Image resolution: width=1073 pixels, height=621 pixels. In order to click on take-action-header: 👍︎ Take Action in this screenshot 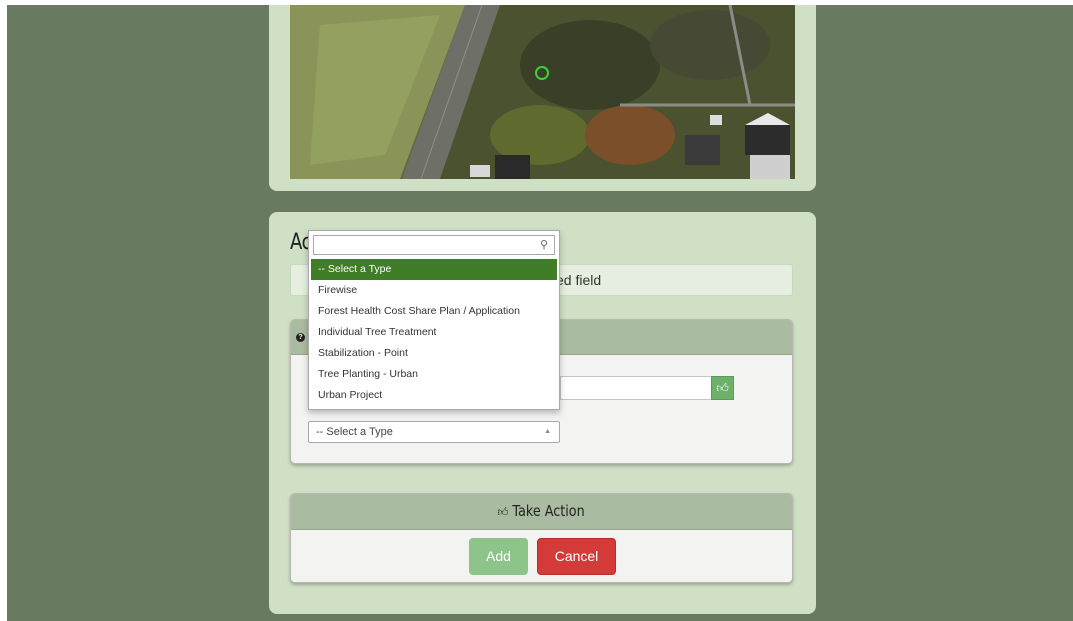, I will do `click(541, 512)`.